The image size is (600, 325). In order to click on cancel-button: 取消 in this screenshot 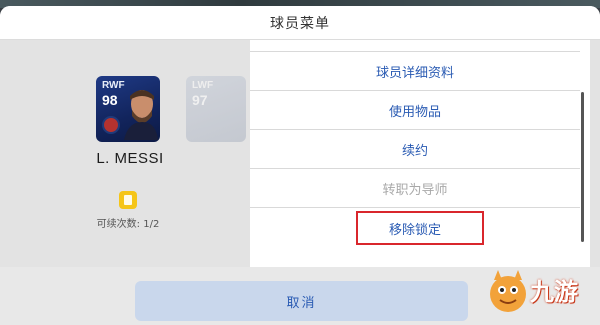, I will do `click(301, 301)`.